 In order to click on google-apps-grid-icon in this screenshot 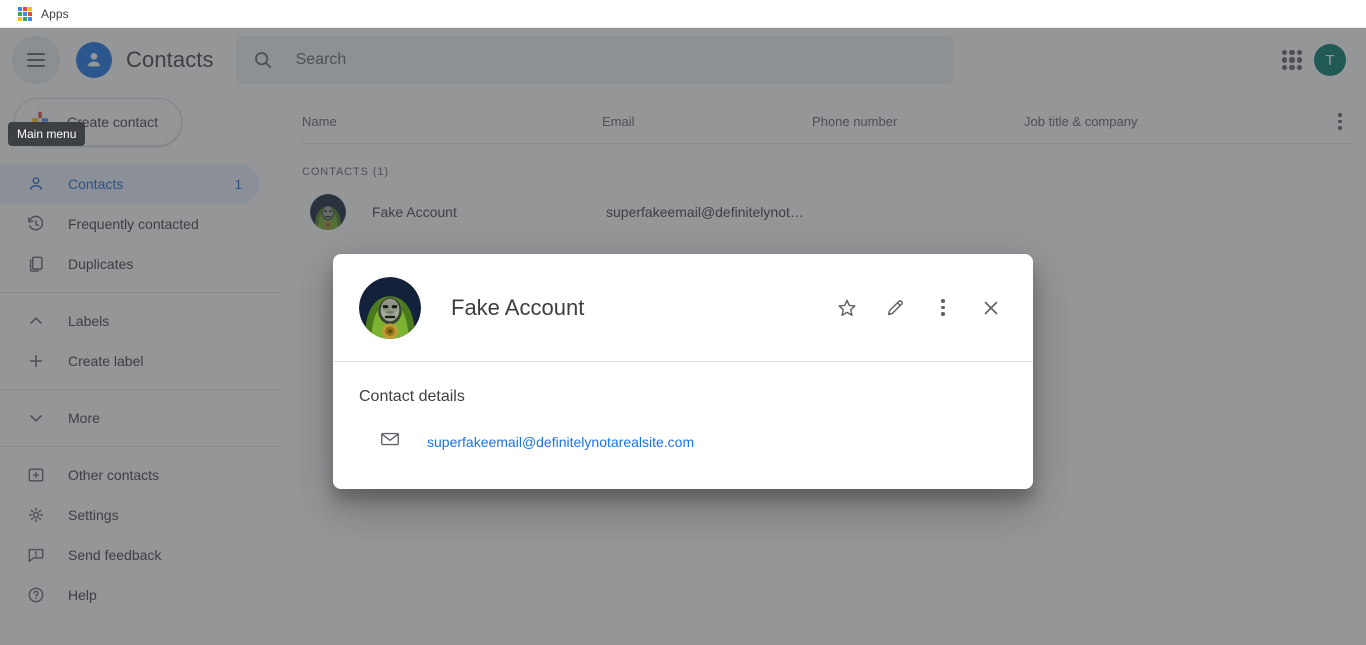, I will do `click(25, 13)`.